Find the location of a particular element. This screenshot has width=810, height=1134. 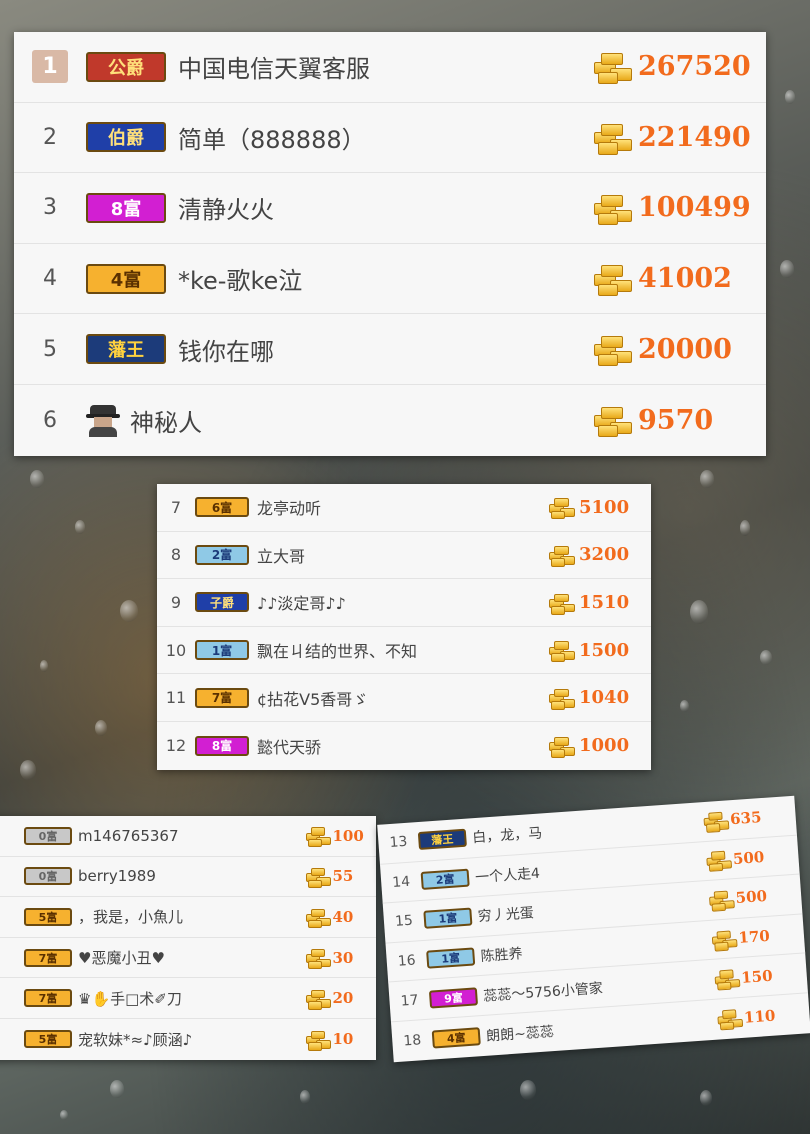

coin-amount-group: 10 is located at coordinates (329, 1040).